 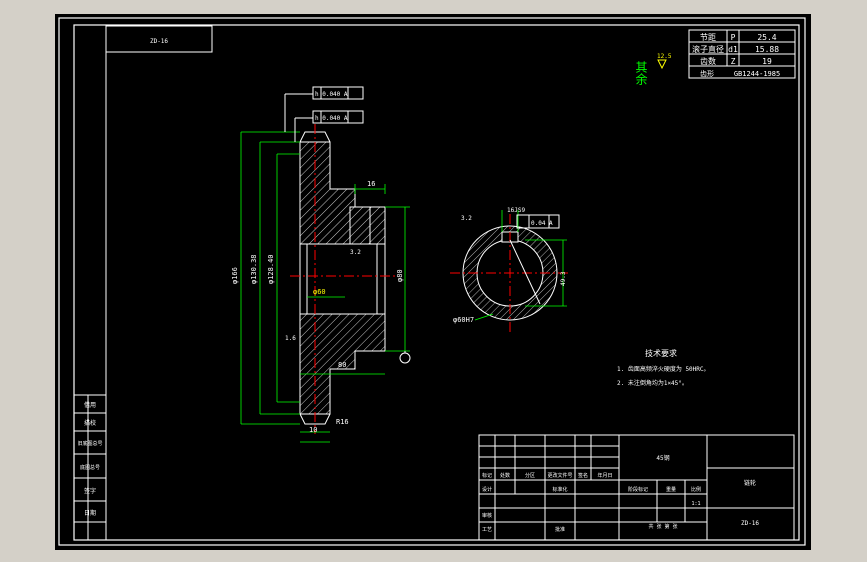 I want to click on param-value-profile: GB1244-1985, so click(x=757, y=74).